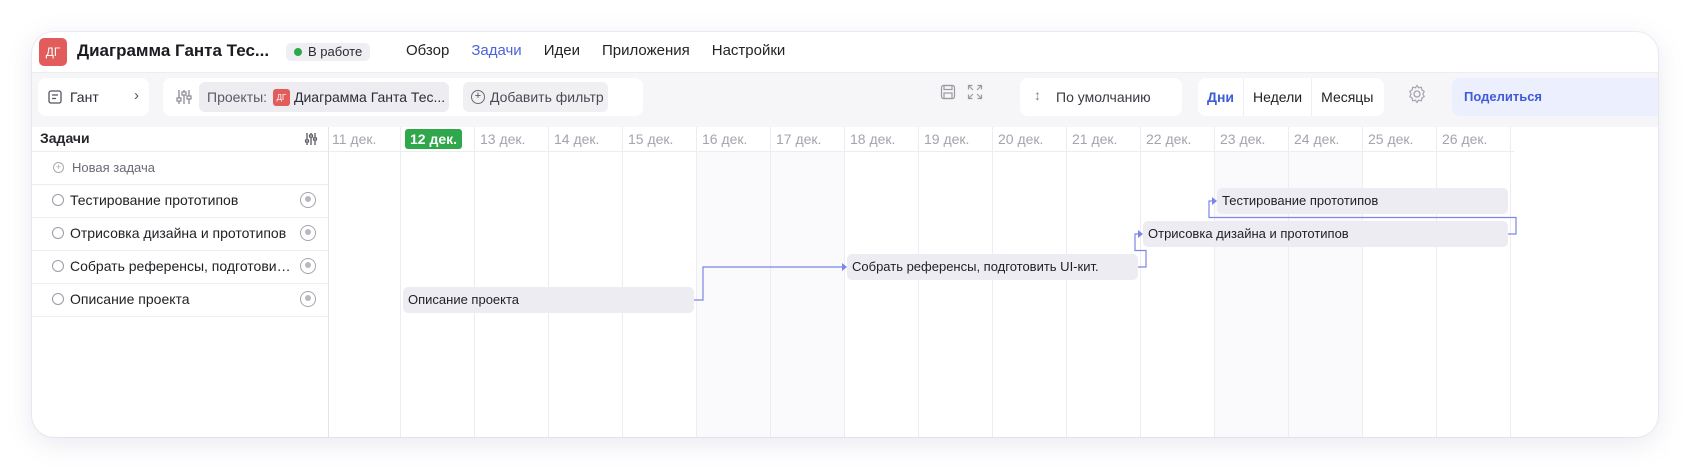 Image resolution: width=1690 pixels, height=469 pixels. Describe the element at coordinates (1417, 94) in the screenshot. I see `gear-icon` at that location.